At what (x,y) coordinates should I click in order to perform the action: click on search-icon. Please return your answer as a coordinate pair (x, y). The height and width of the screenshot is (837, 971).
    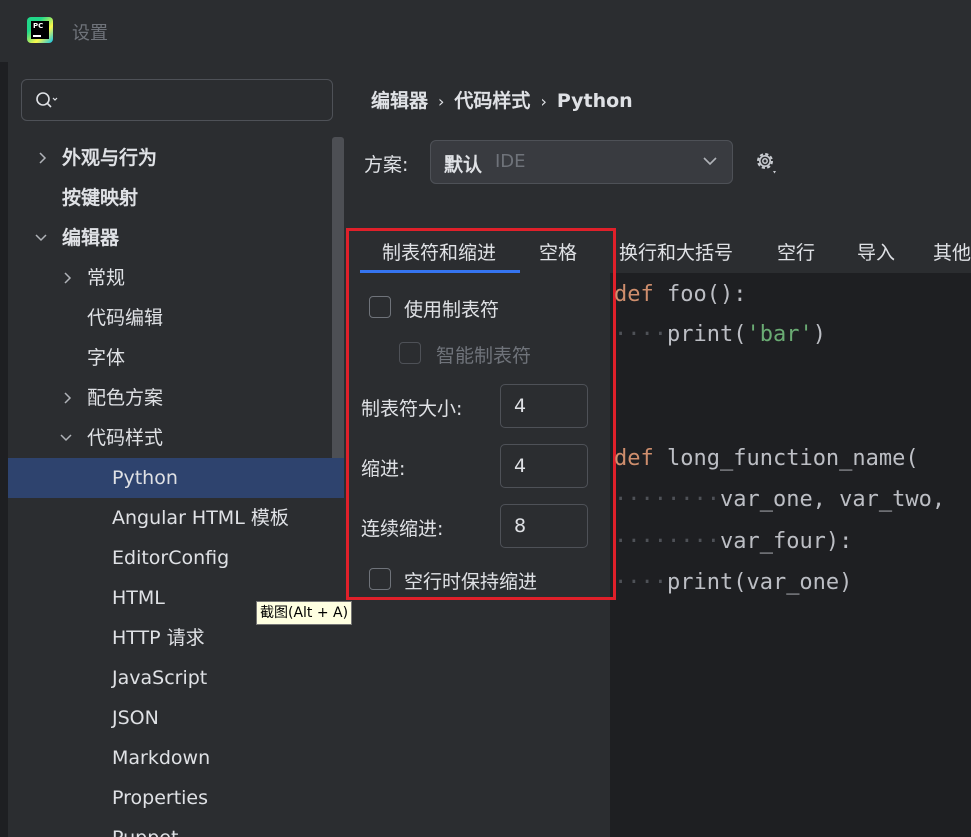
    Looking at the image, I should click on (46, 100).